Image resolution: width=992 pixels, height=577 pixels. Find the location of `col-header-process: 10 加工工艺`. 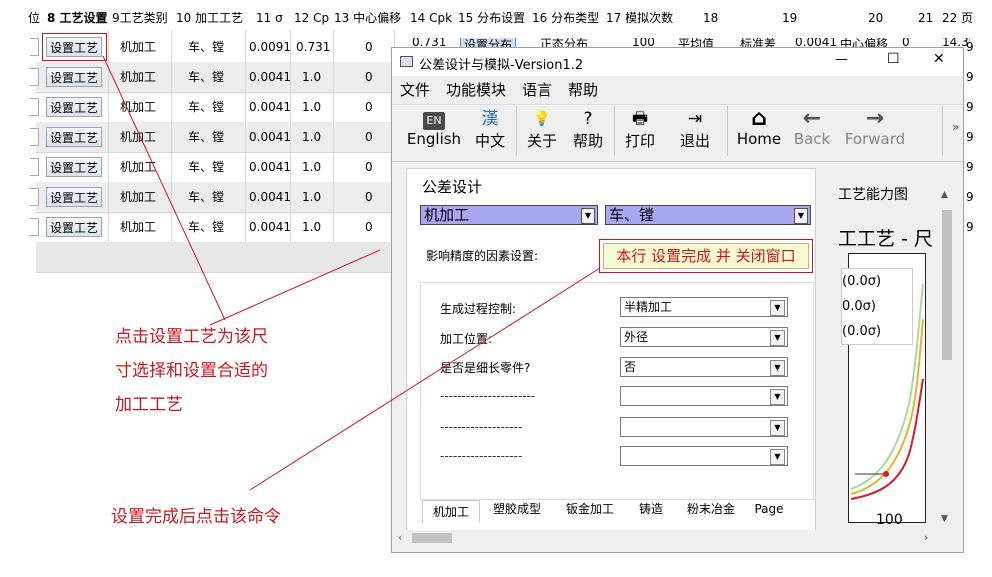

col-header-process: 10 加工工艺 is located at coordinates (209, 18).